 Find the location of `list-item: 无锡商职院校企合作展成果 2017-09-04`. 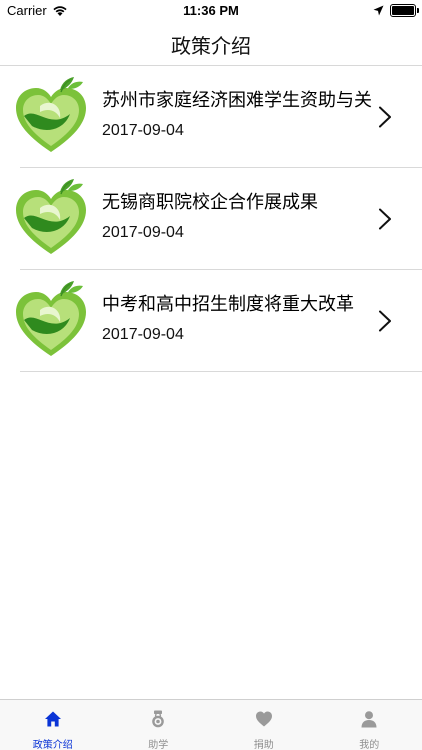

list-item: 无锡商职院校企合作展成果 2017-09-04 is located at coordinates (211, 219).